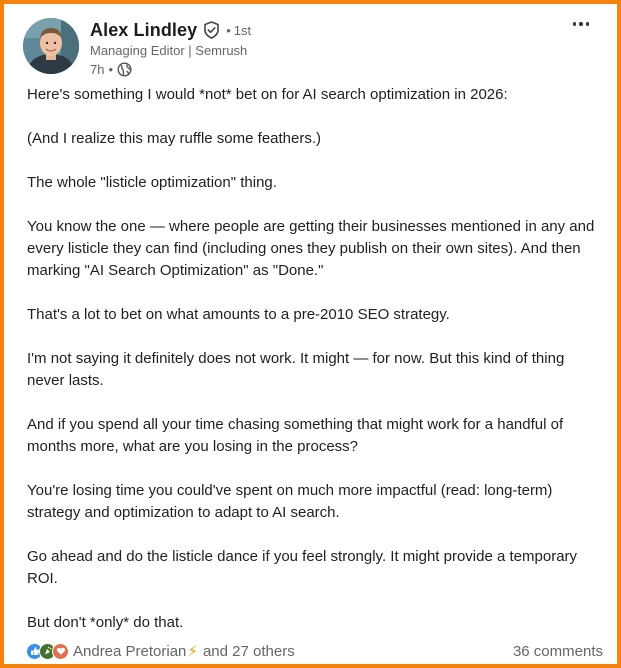 Image resolution: width=621 pixels, height=668 pixels. What do you see at coordinates (129, 651) in the screenshot?
I see `reactor-name: Andrea Pretorian` at bounding box center [129, 651].